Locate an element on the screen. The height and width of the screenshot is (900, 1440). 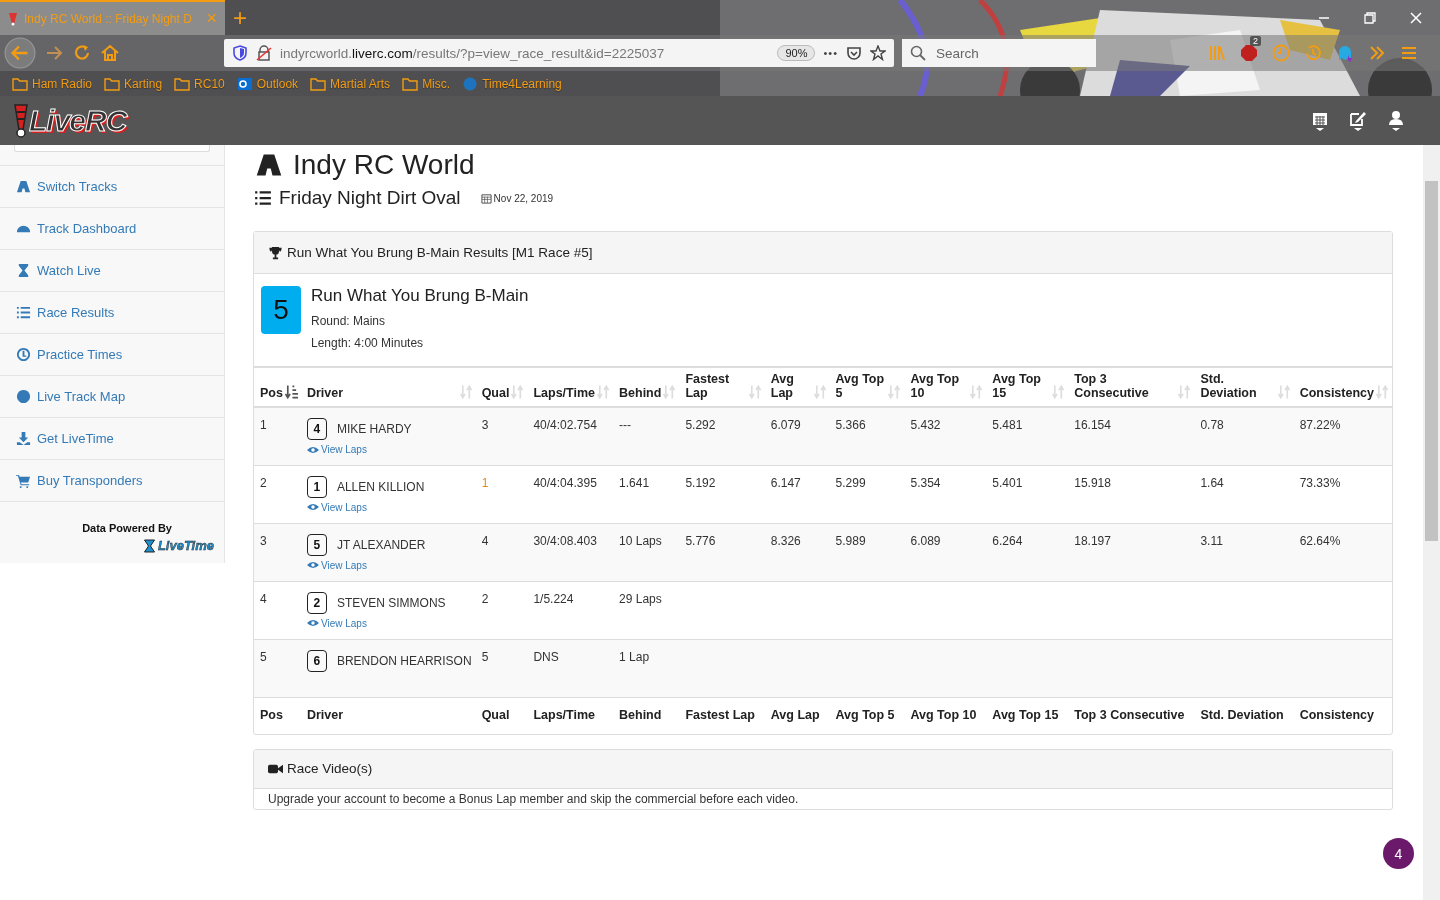
panel-heading: Run What You Brung B-Main Results [M1 Race #5] is located at coordinates (440, 252).